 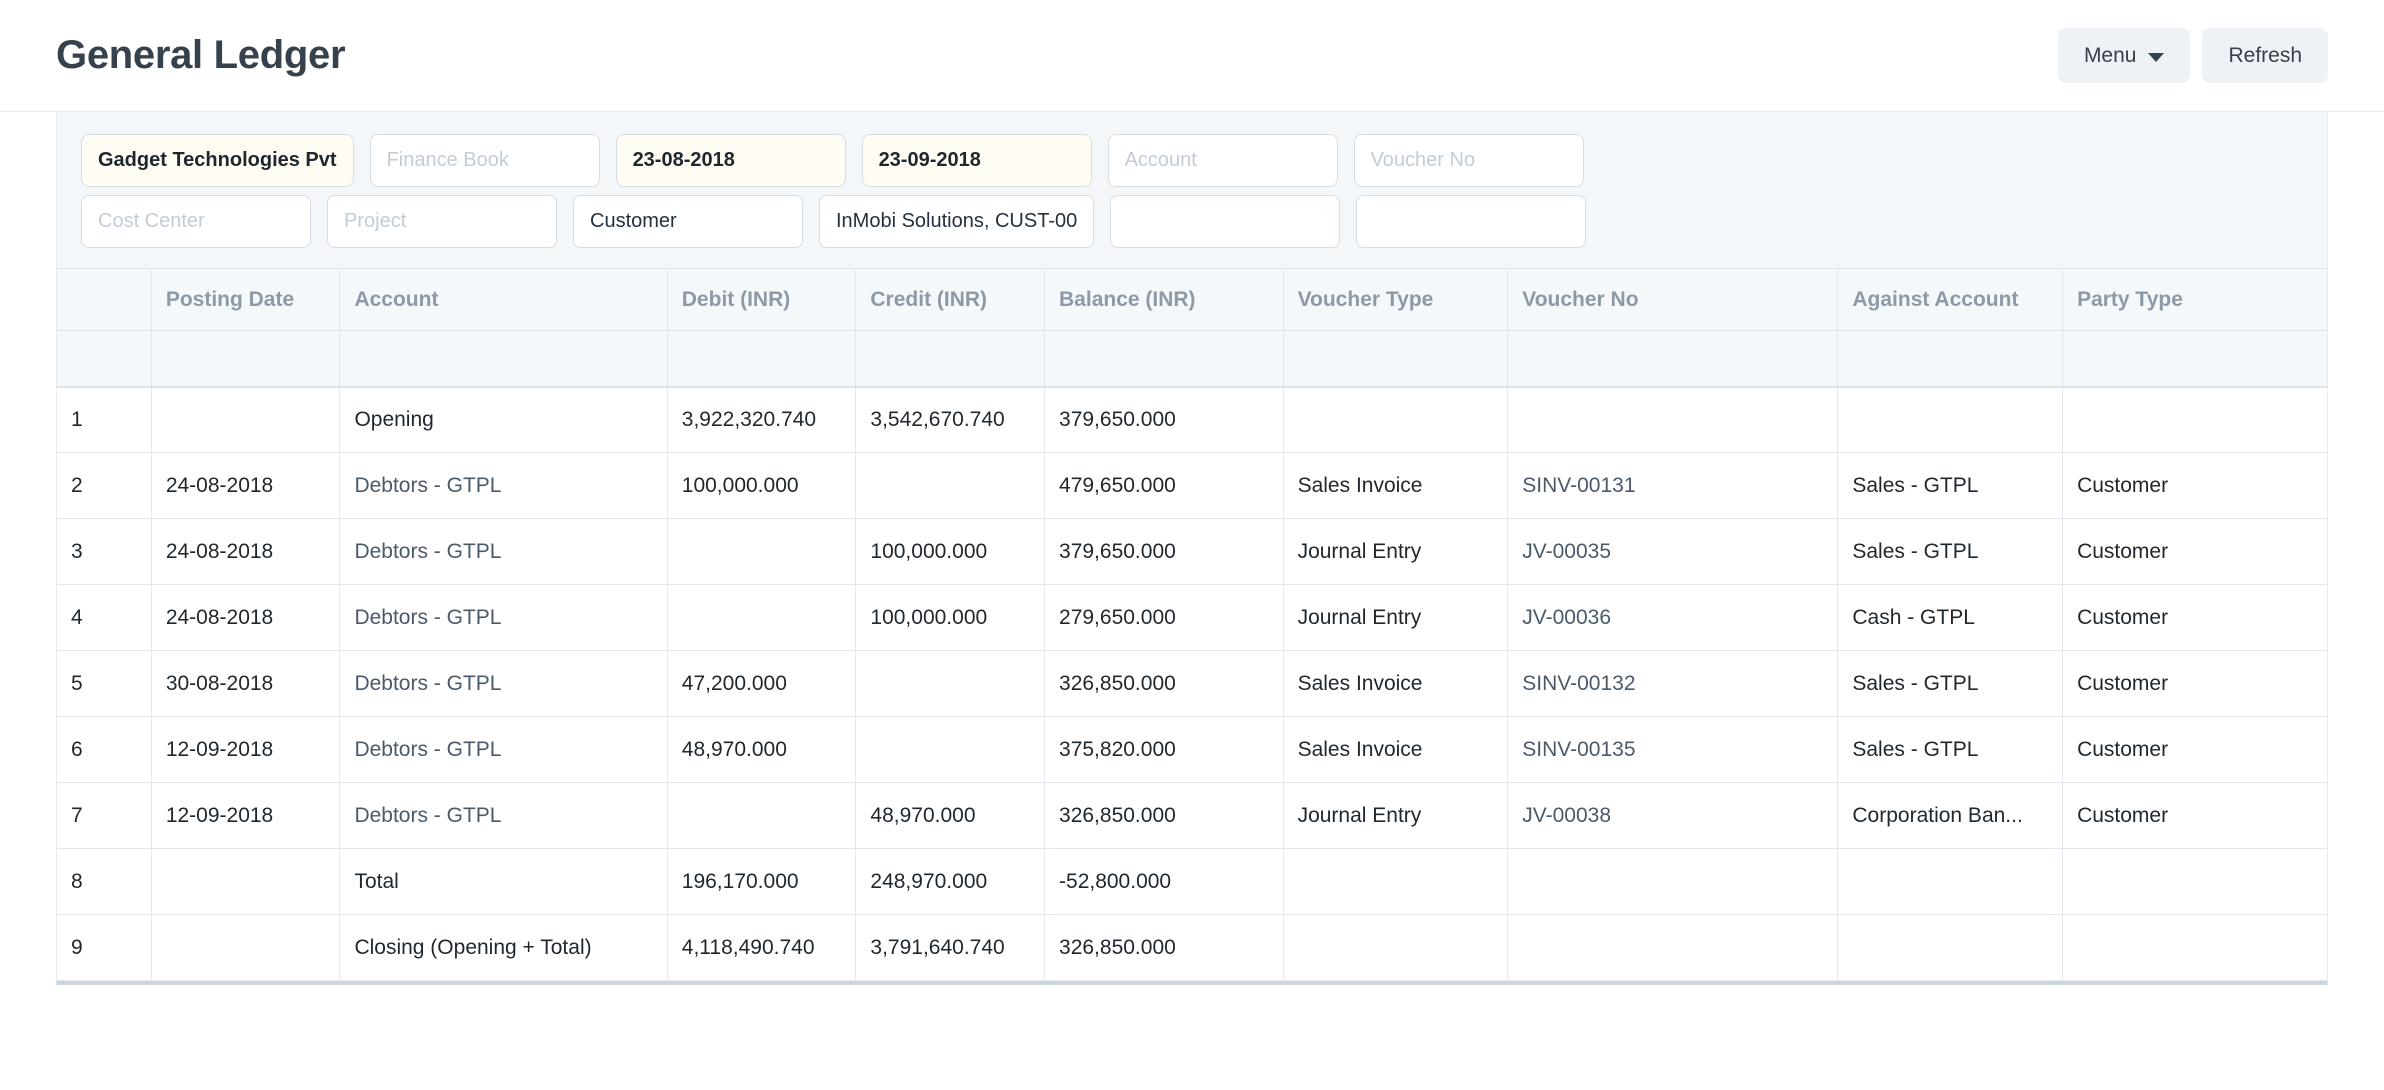 What do you see at coordinates (246, 485) in the screenshot?
I see `cell-date: 24-08-2018` at bounding box center [246, 485].